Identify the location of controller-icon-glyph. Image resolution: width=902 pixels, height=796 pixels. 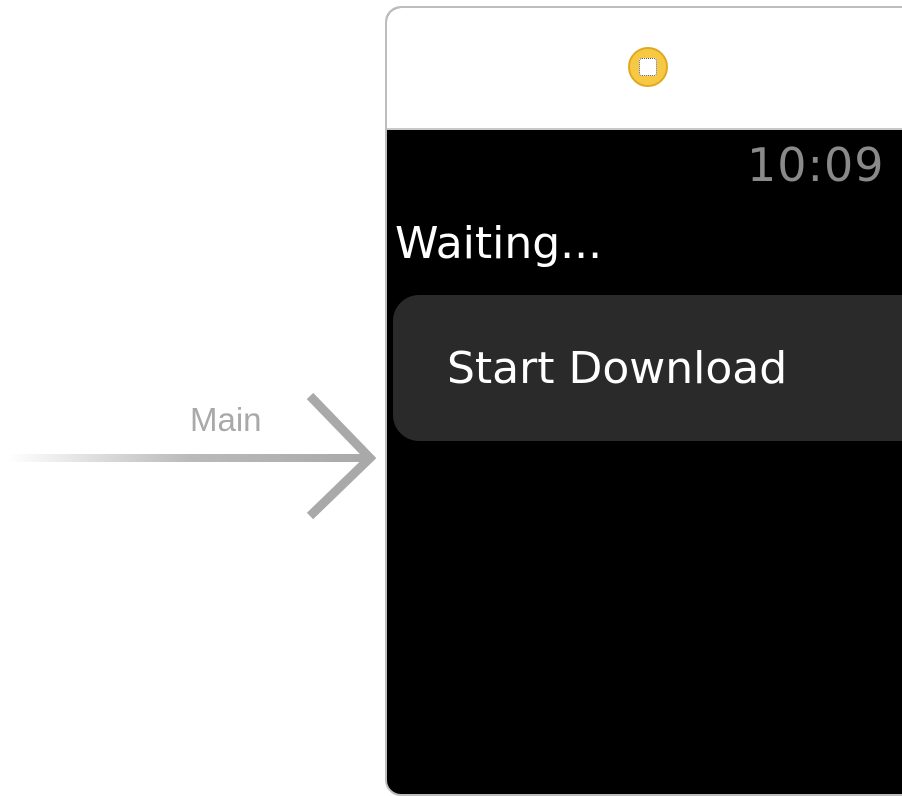
(648, 67).